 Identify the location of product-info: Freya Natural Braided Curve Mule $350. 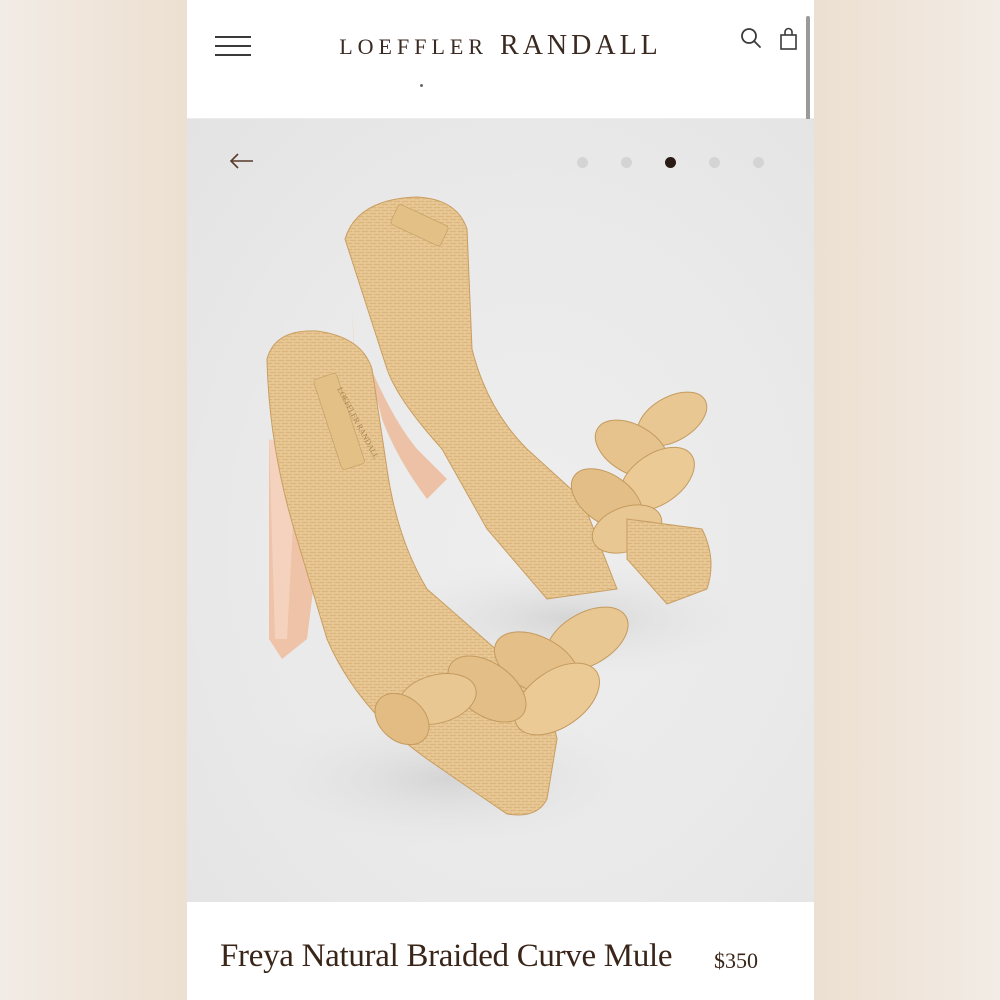
(500, 951).